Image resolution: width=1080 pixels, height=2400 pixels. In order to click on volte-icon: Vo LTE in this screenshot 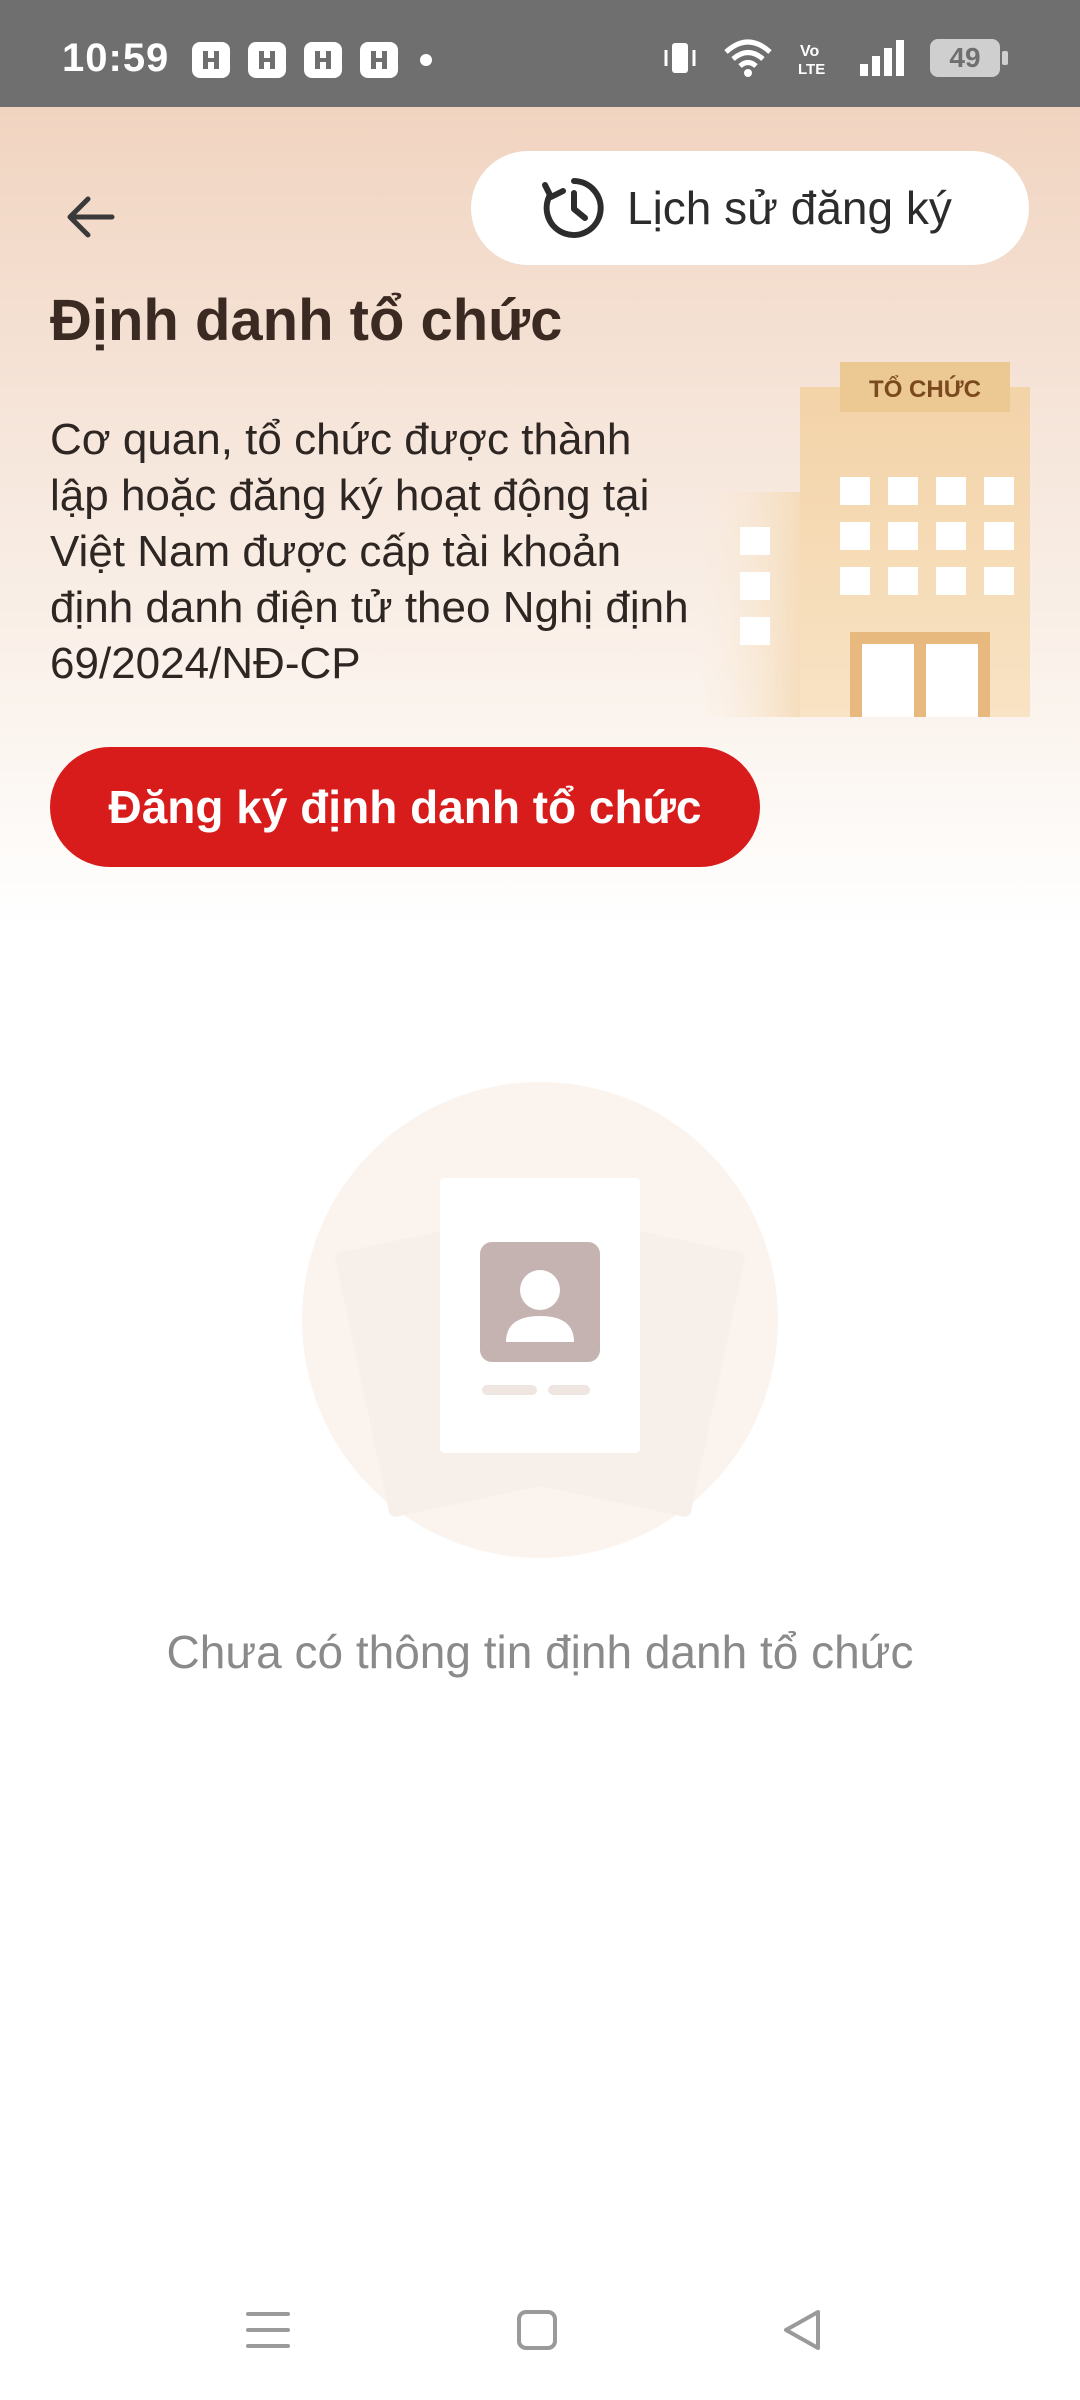, I will do `click(811, 60)`.